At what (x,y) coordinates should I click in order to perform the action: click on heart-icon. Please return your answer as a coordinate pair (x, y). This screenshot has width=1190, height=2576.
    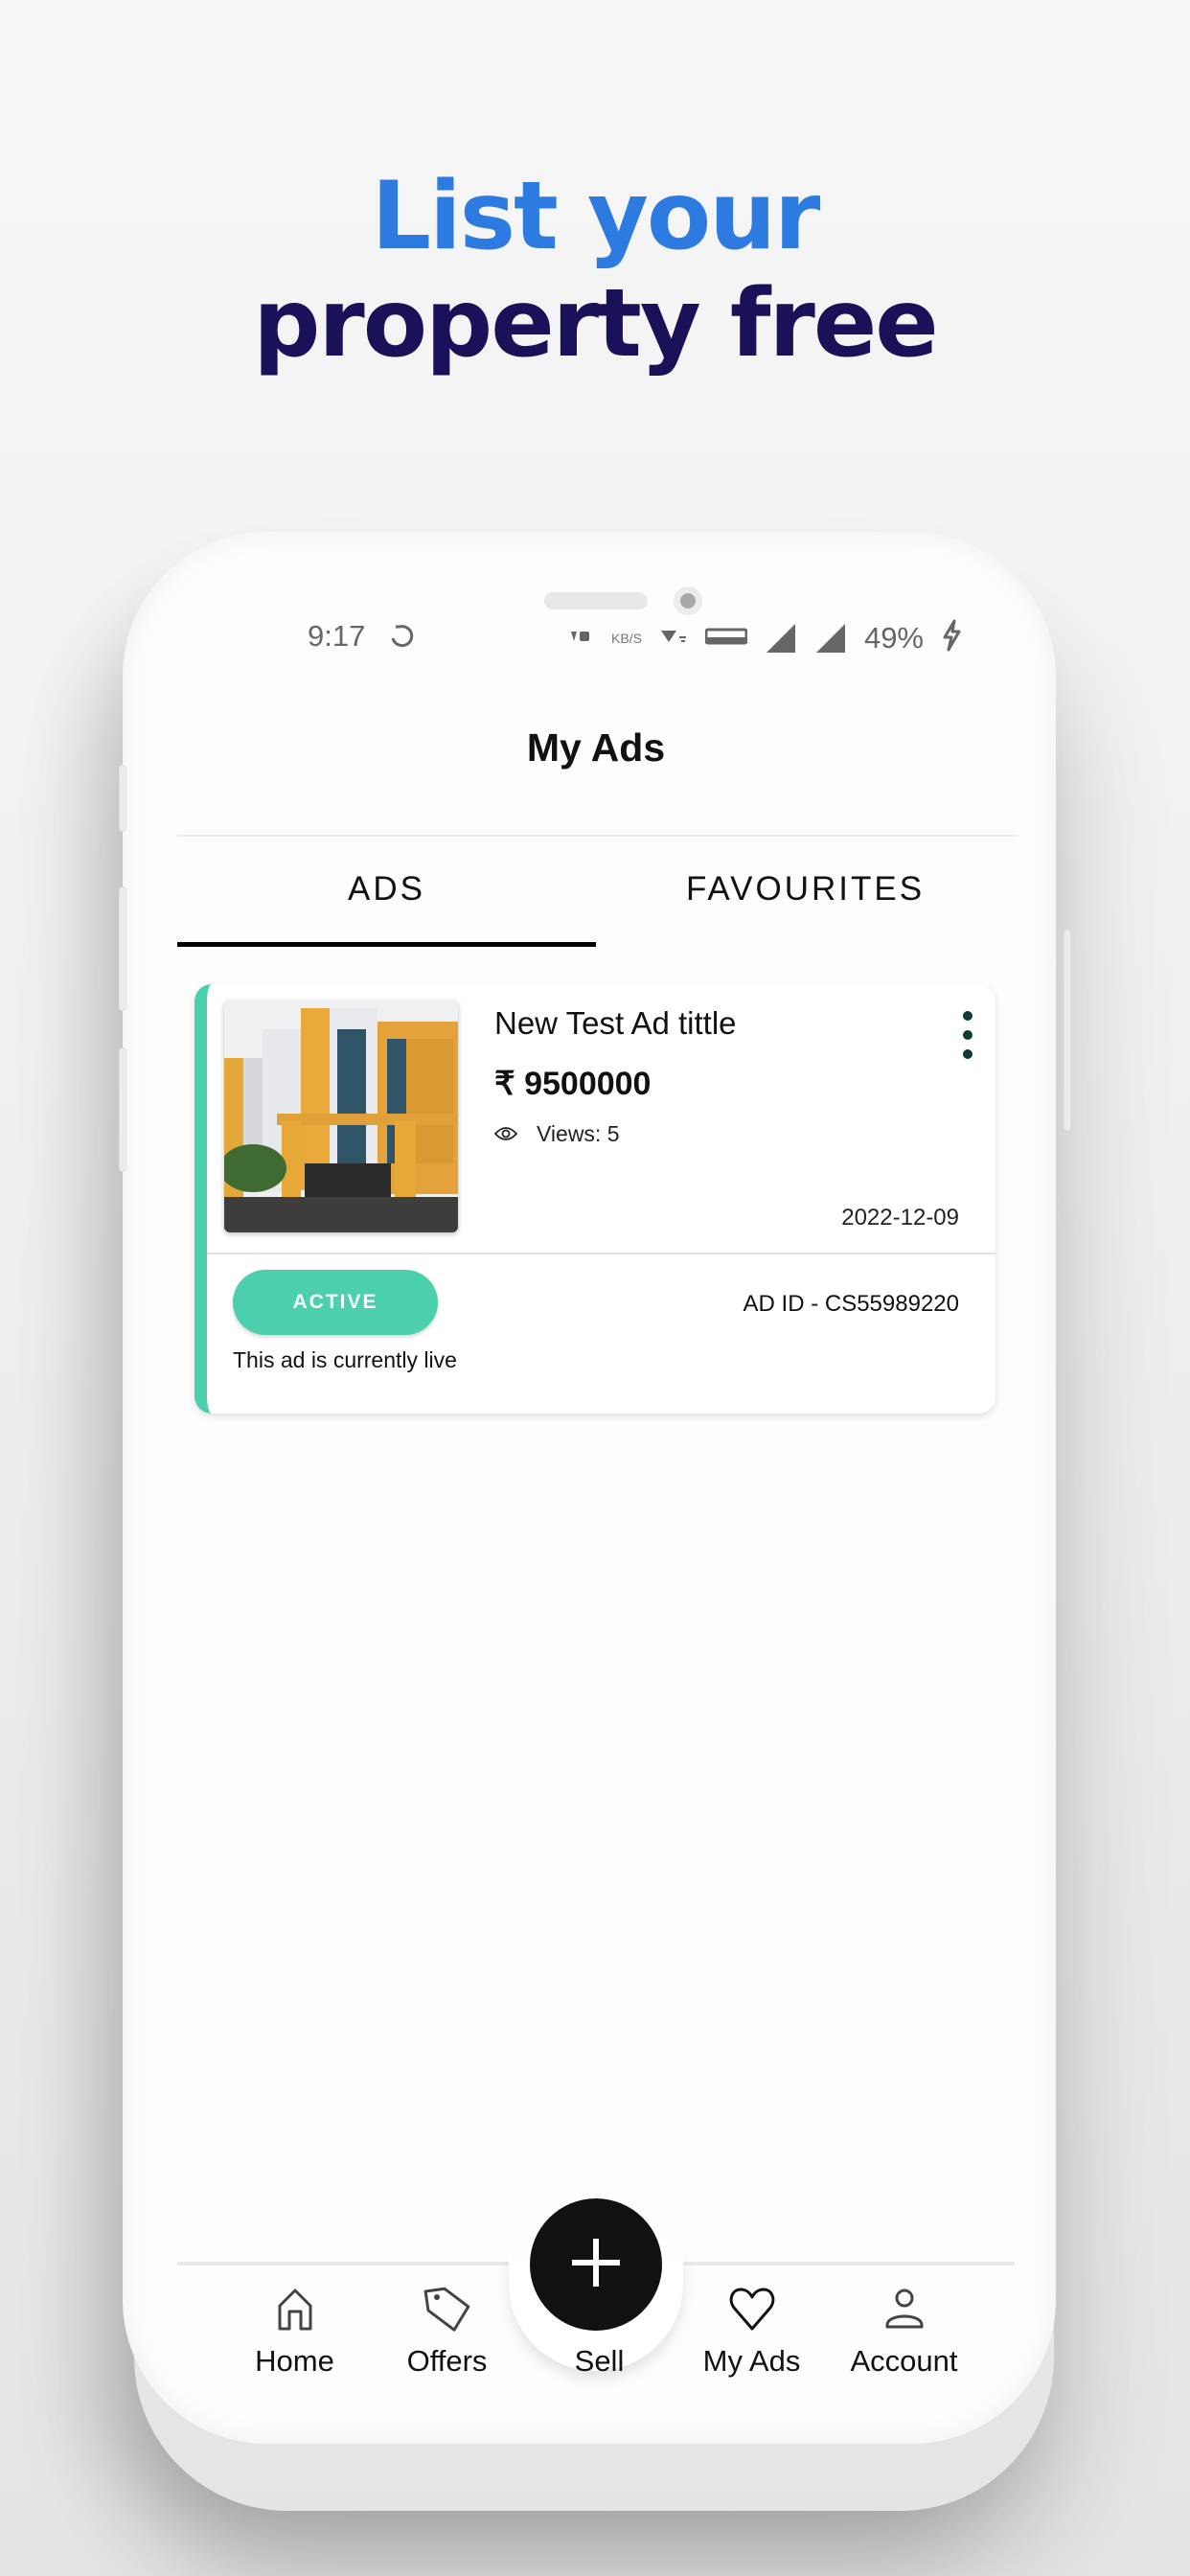
    Looking at the image, I should click on (752, 2309).